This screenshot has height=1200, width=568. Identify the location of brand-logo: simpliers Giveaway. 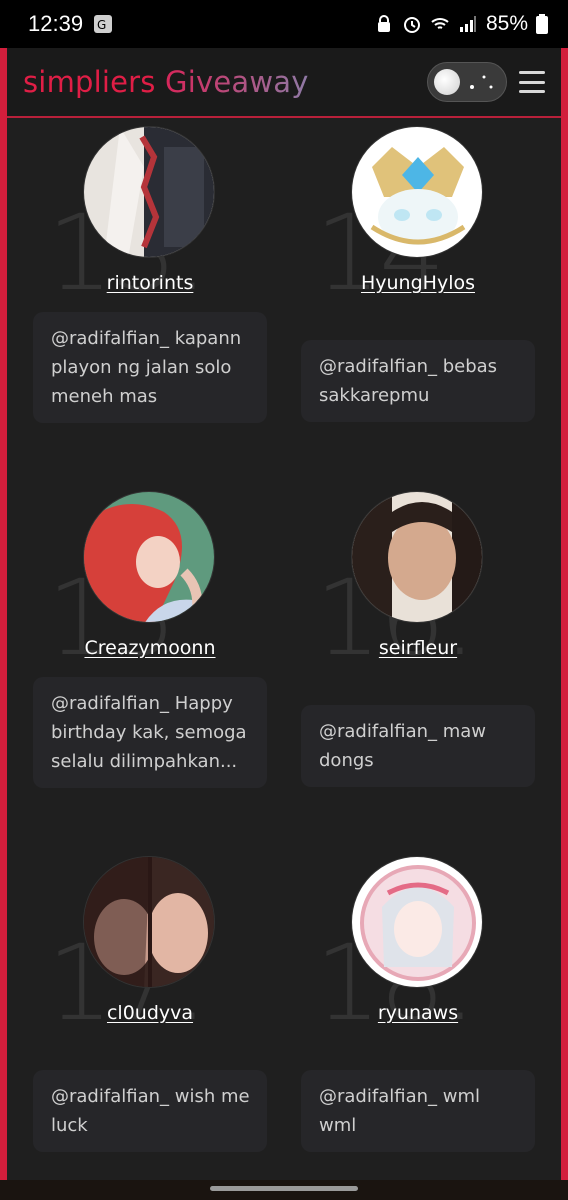
(166, 82).